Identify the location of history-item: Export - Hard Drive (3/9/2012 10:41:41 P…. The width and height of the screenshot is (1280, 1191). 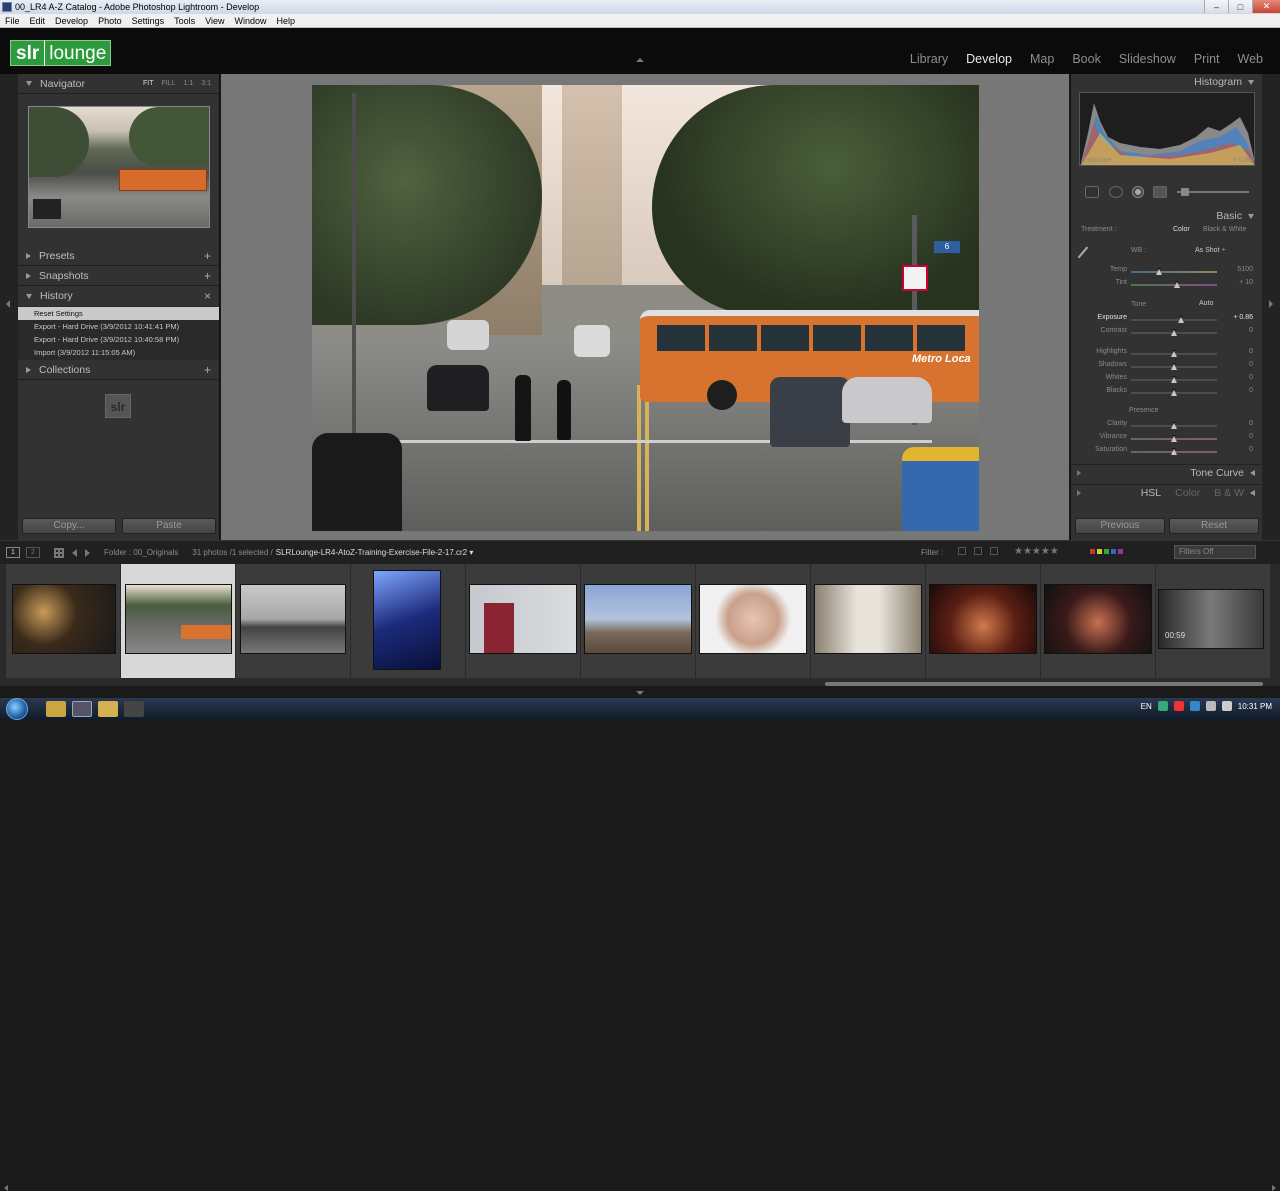
(118, 326).